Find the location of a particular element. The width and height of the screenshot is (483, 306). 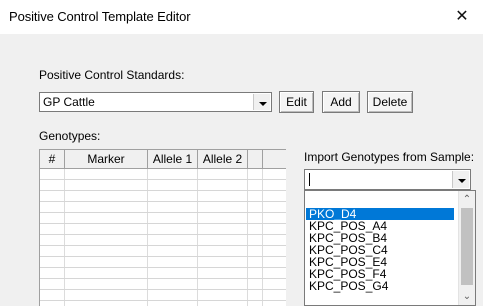

column-header-number: # is located at coordinates (52, 159).